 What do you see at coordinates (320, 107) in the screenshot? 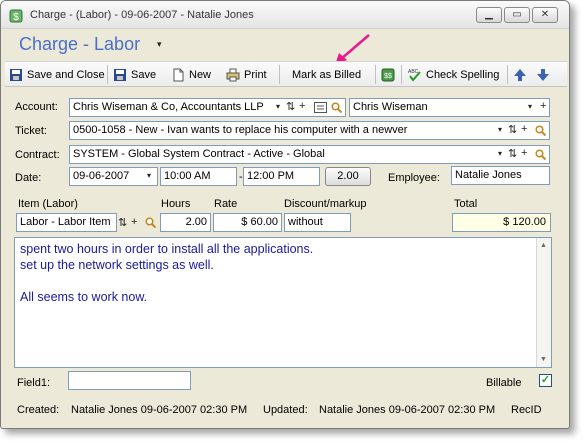
I see `account-card-icon` at bounding box center [320, 107].